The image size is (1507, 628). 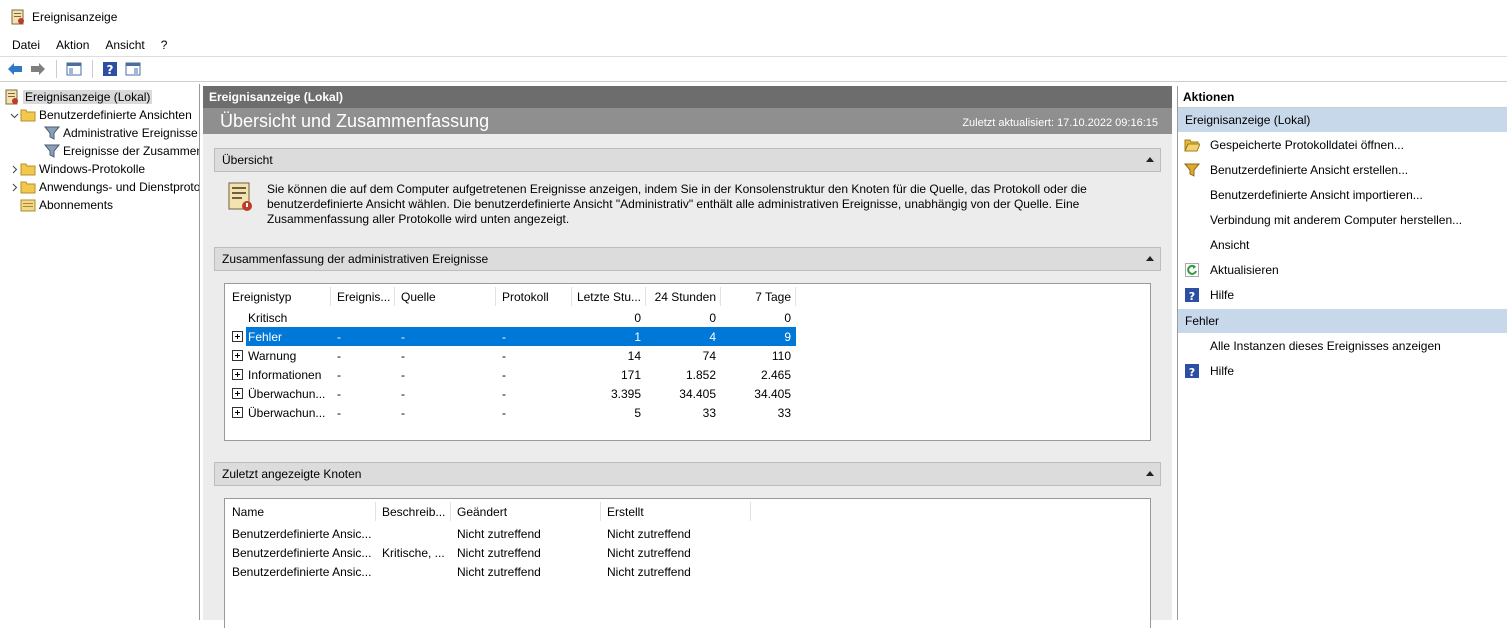 I want to click on tree-item-event-viewer-local: Ereignisanzeige (Lokal), so click(x=78, y=97).